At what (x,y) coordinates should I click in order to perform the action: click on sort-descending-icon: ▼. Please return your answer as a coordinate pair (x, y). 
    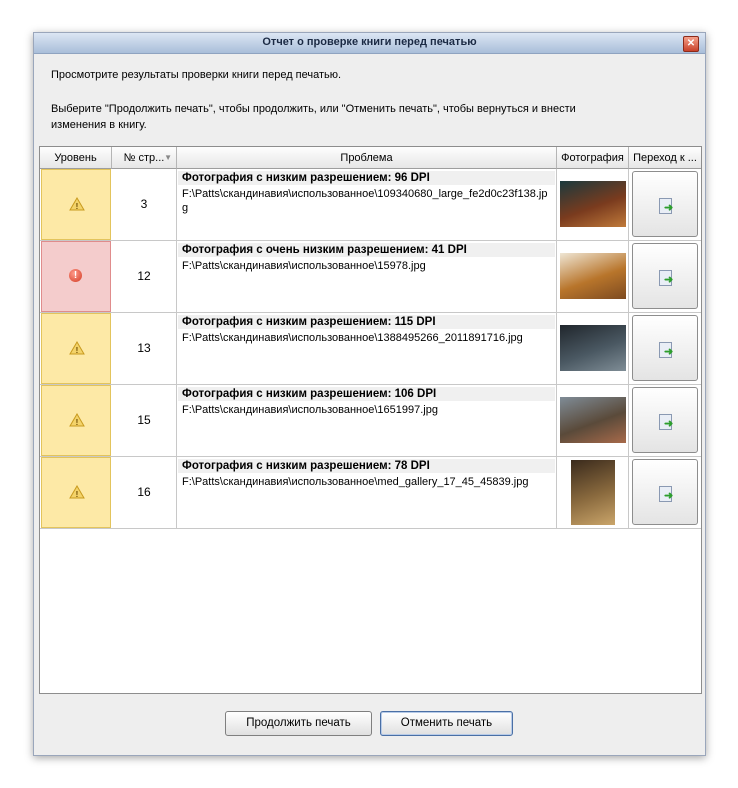
    Looking at the image, I should click on (168, 157).